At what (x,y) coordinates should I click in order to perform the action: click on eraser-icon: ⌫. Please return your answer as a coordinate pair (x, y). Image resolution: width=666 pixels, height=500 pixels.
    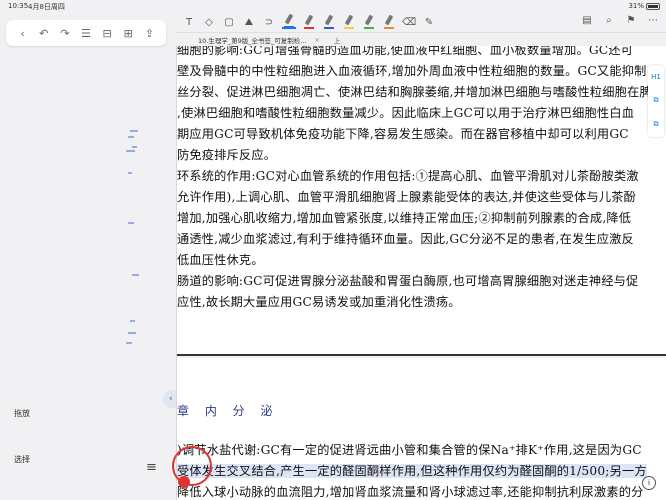
    Looking at the image, I should click on (409, 22).